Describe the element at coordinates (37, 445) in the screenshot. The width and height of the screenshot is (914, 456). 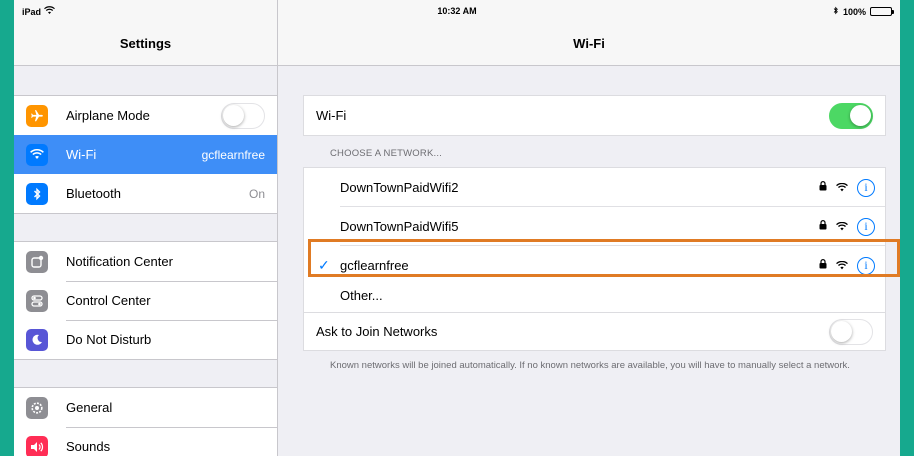
I see `speaker-icon` at that location.